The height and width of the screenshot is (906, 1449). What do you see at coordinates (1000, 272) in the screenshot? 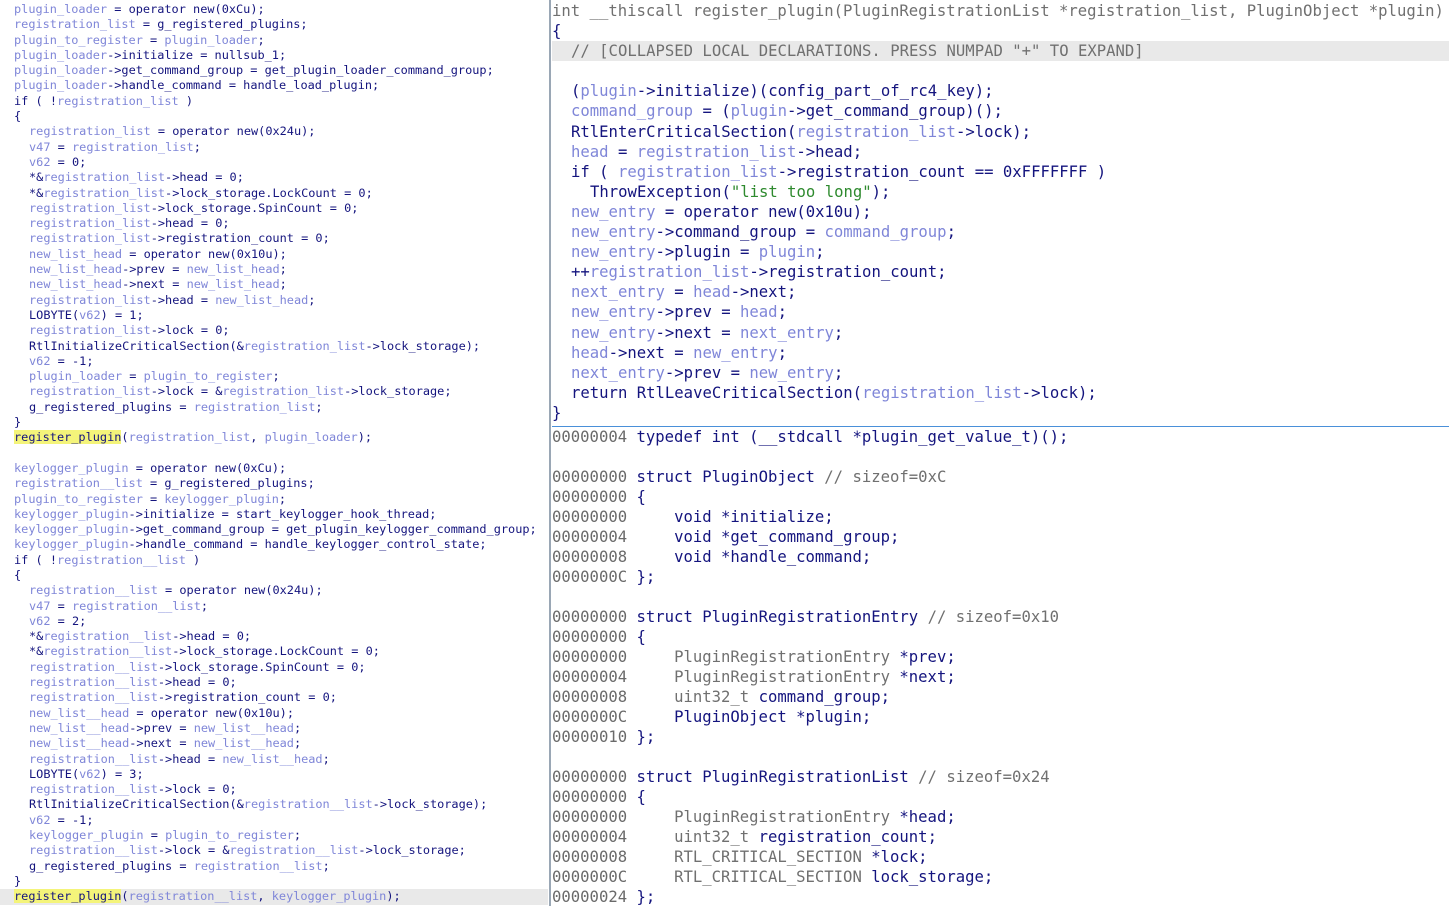
I see `code-line: ++registration_list->registration_count;` at bounding box center [1000, 272].